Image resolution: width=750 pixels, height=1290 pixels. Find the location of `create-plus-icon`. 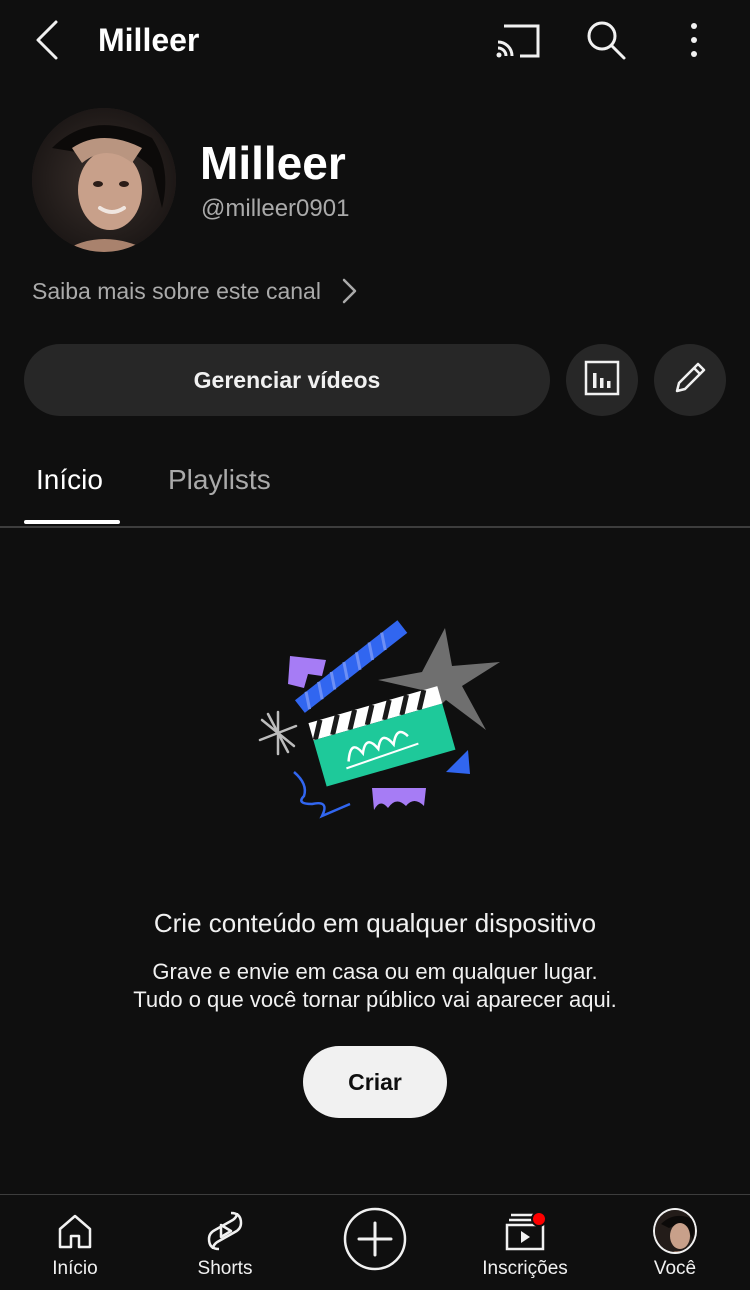

create-plus-icon is located at coordinates (375, 1239).